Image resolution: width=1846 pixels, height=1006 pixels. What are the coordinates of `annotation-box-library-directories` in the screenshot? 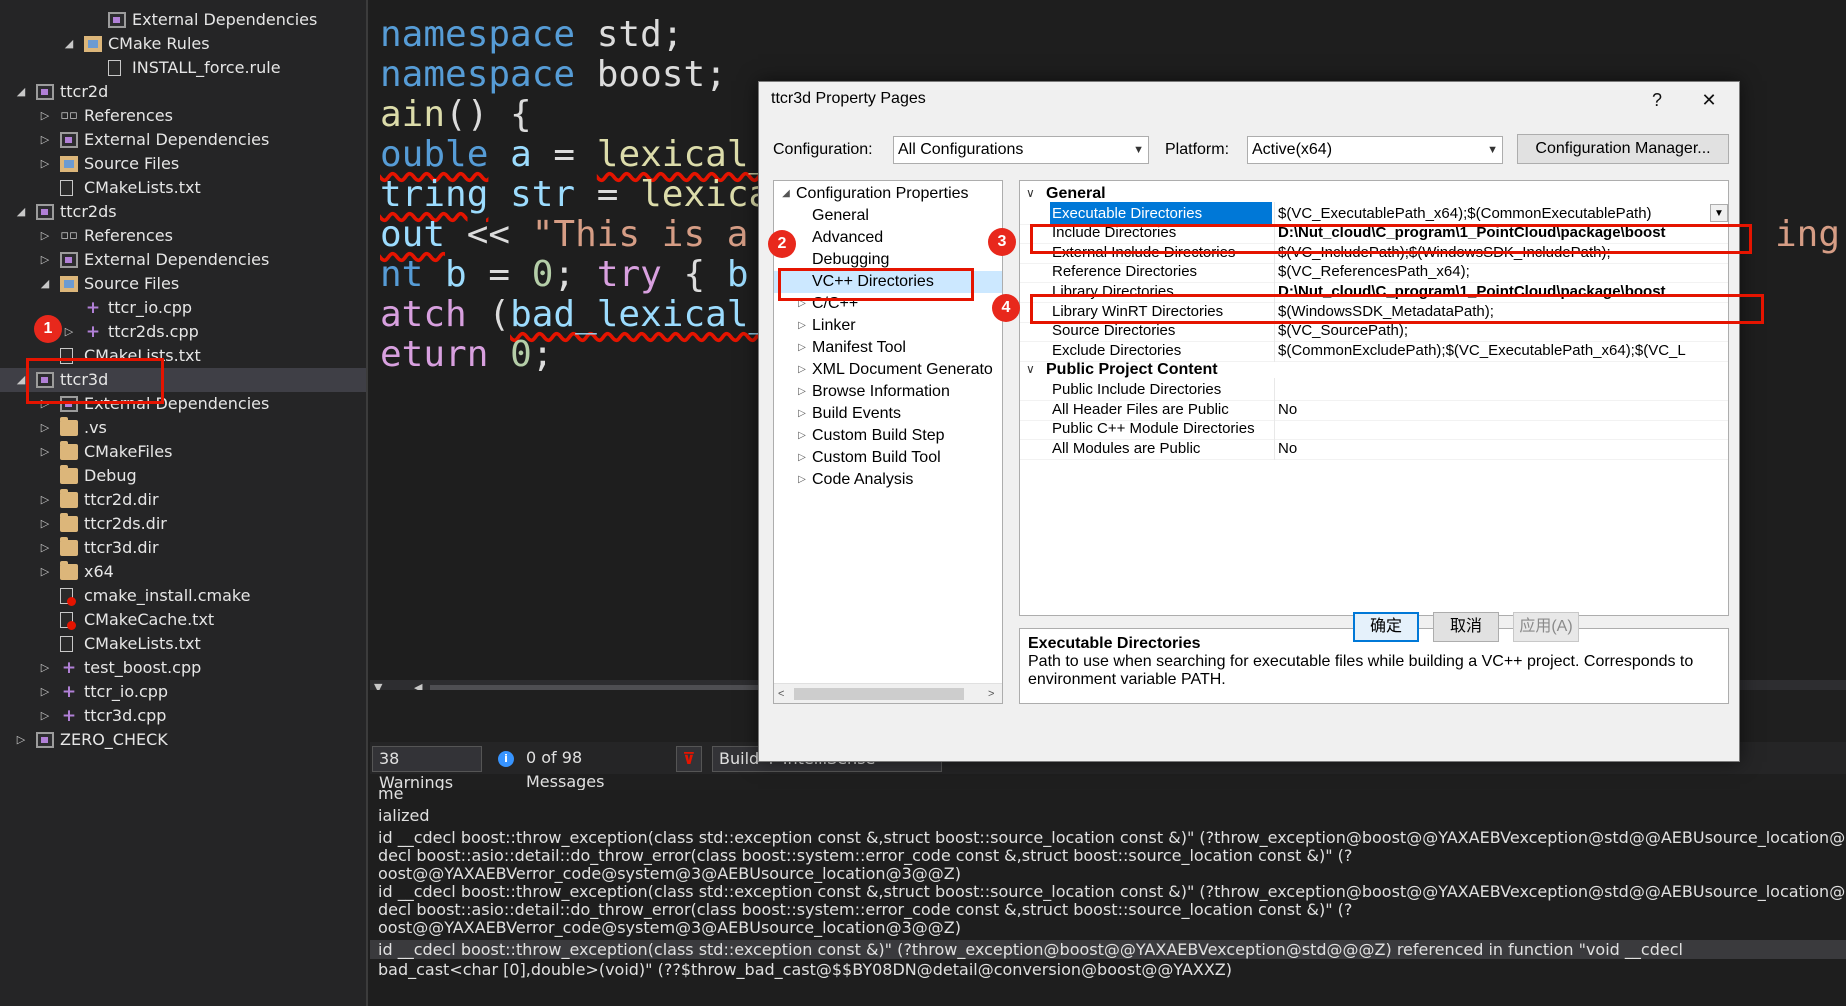 It's located at (1397, 309).